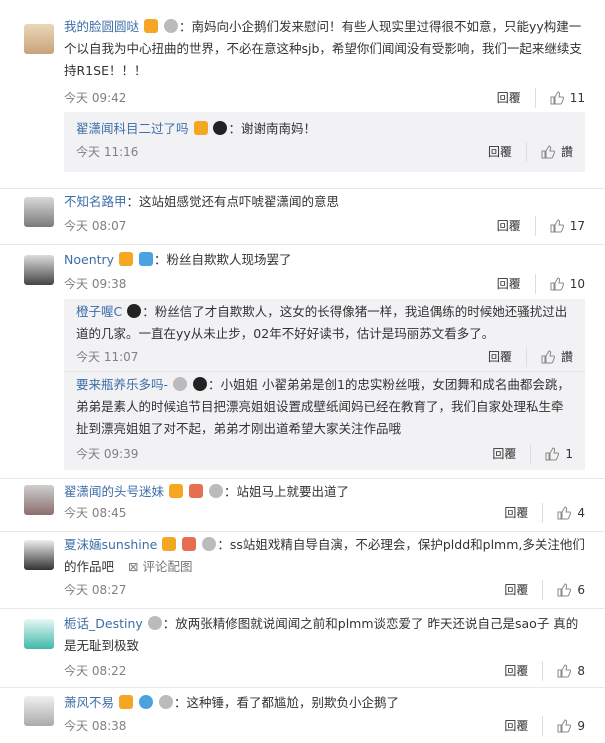 The width and height of the screenshot is (605, 743). I want to click on reply-username: 翟潇闻科目二过了吗, so click(132, 128).